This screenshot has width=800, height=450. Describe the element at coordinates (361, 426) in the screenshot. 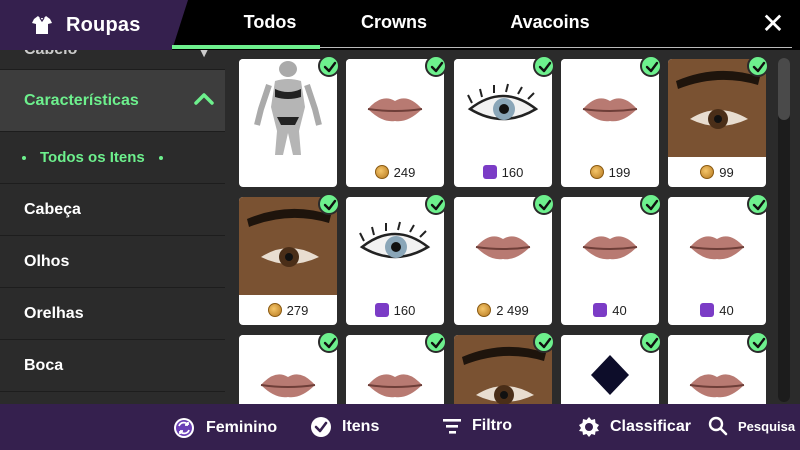

I see `itens-label: Itens` at that location.